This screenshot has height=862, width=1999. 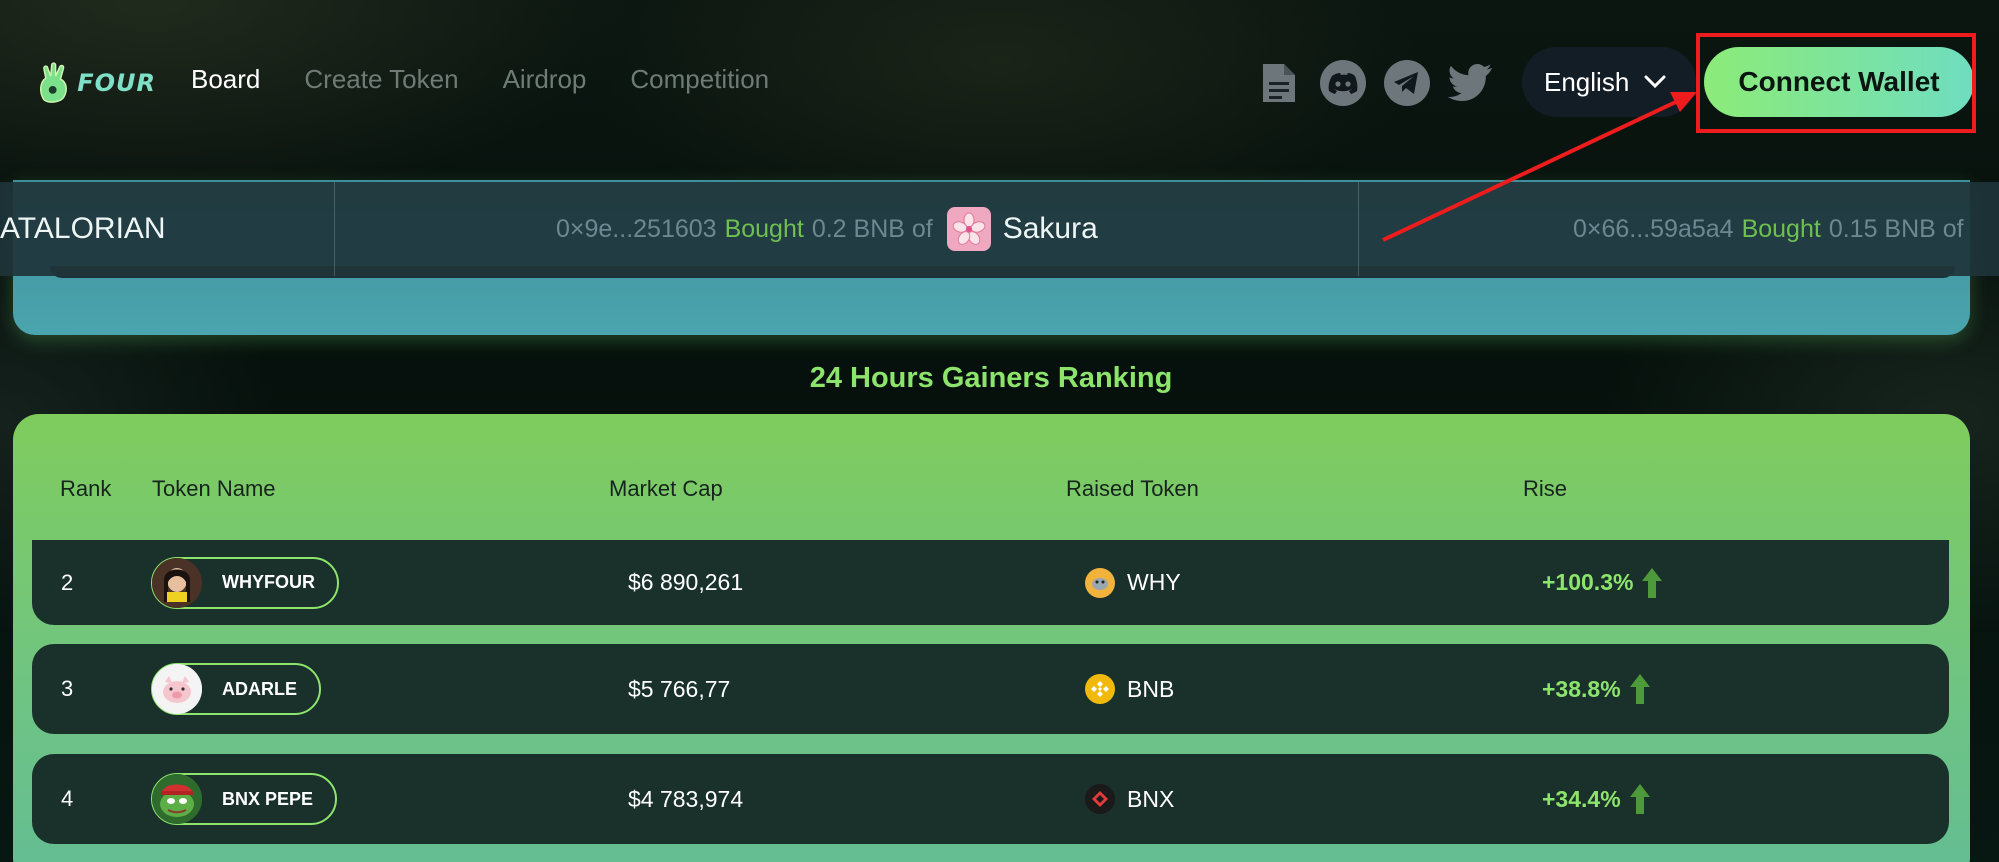 What do you see at coordinates (1471, 83) in the screenshot?
I see `twitter-icon` at bounding box center [1471, 83].